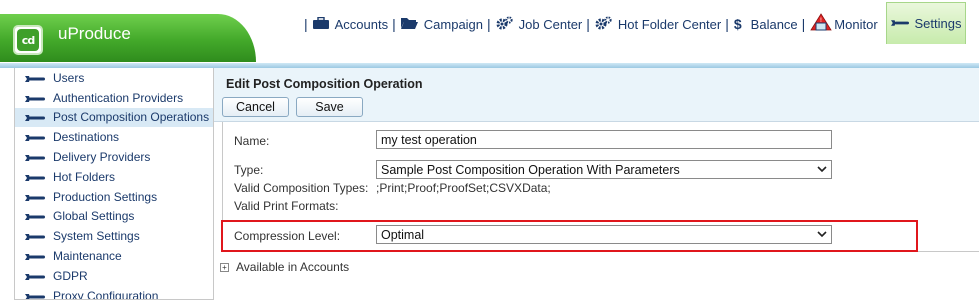 Image resolution: width=979 pixels, height=300 pixels. I want to click on sidebar-item-delivery-providers: Delivery Providers, so click(114, 157).